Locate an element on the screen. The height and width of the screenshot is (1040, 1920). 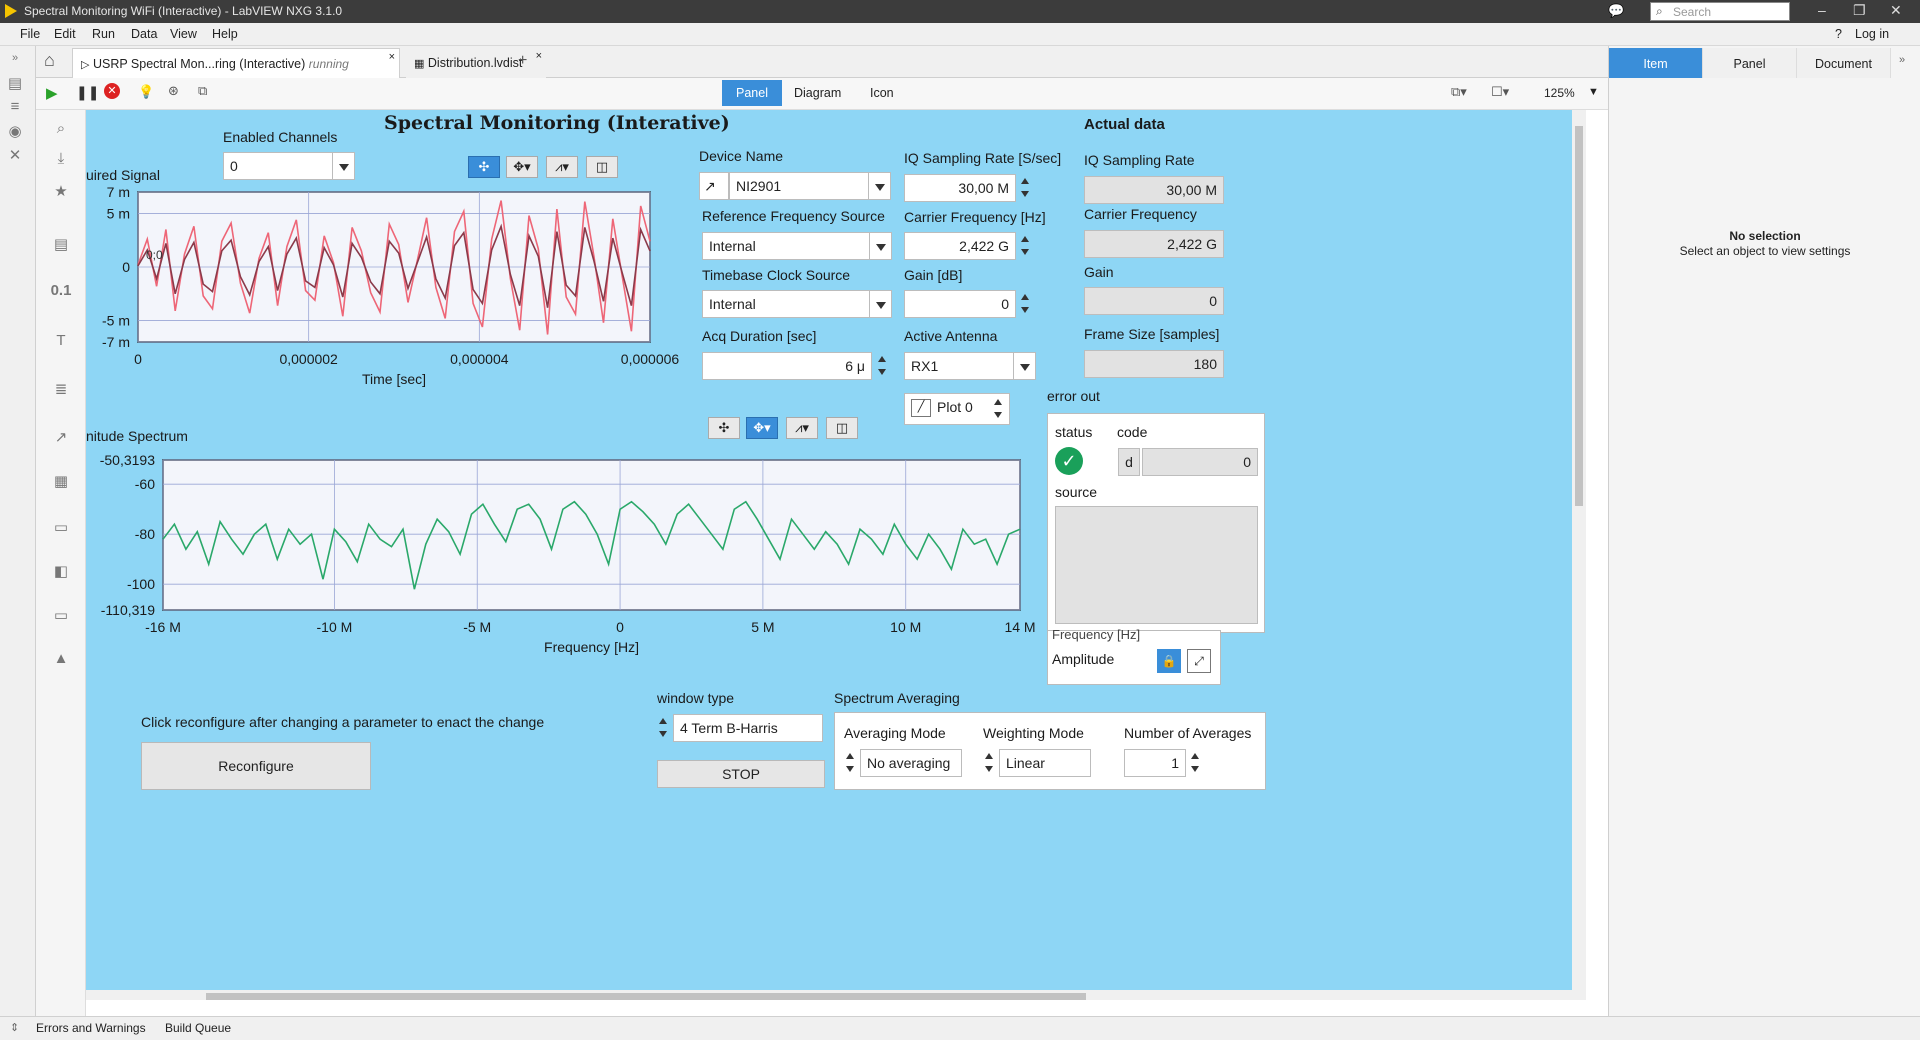
decorations-icon: ▲ is located at coordinates (61, 658).